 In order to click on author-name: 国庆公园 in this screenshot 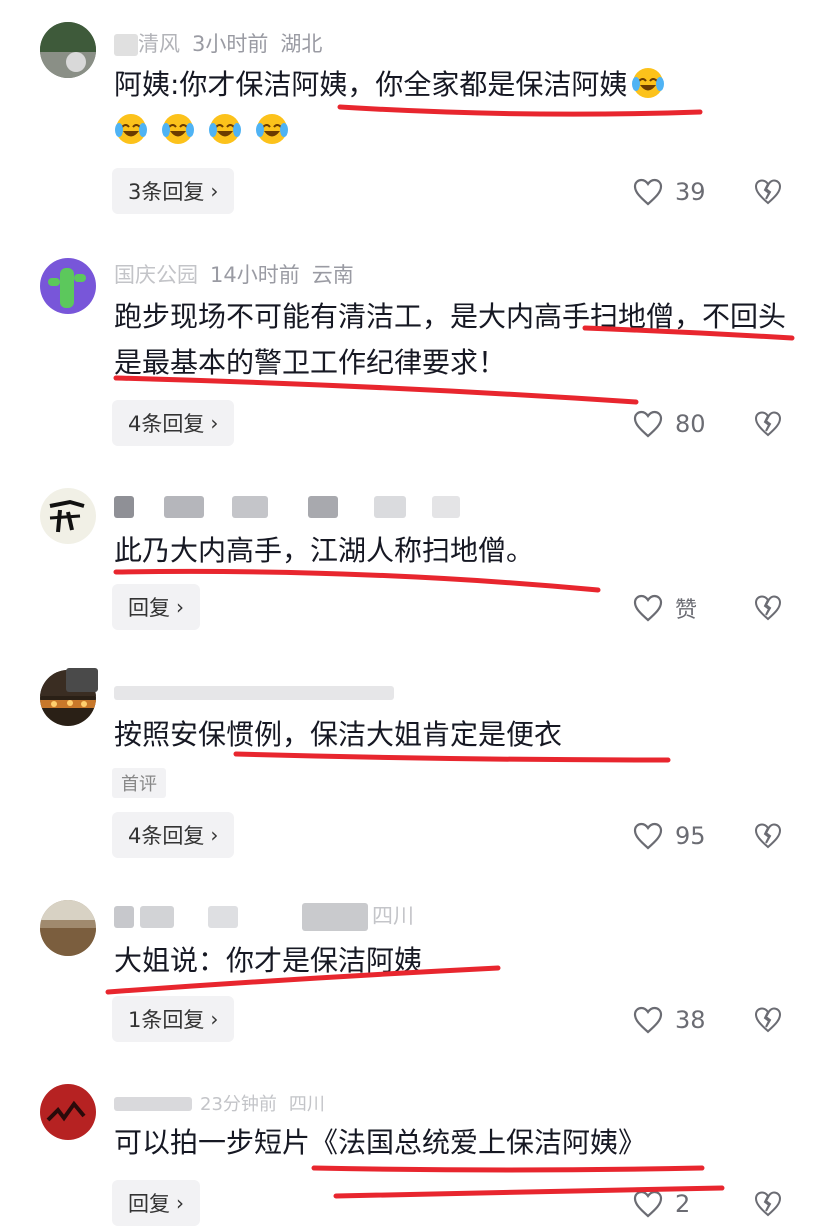, I will do `click(156, 275)`.